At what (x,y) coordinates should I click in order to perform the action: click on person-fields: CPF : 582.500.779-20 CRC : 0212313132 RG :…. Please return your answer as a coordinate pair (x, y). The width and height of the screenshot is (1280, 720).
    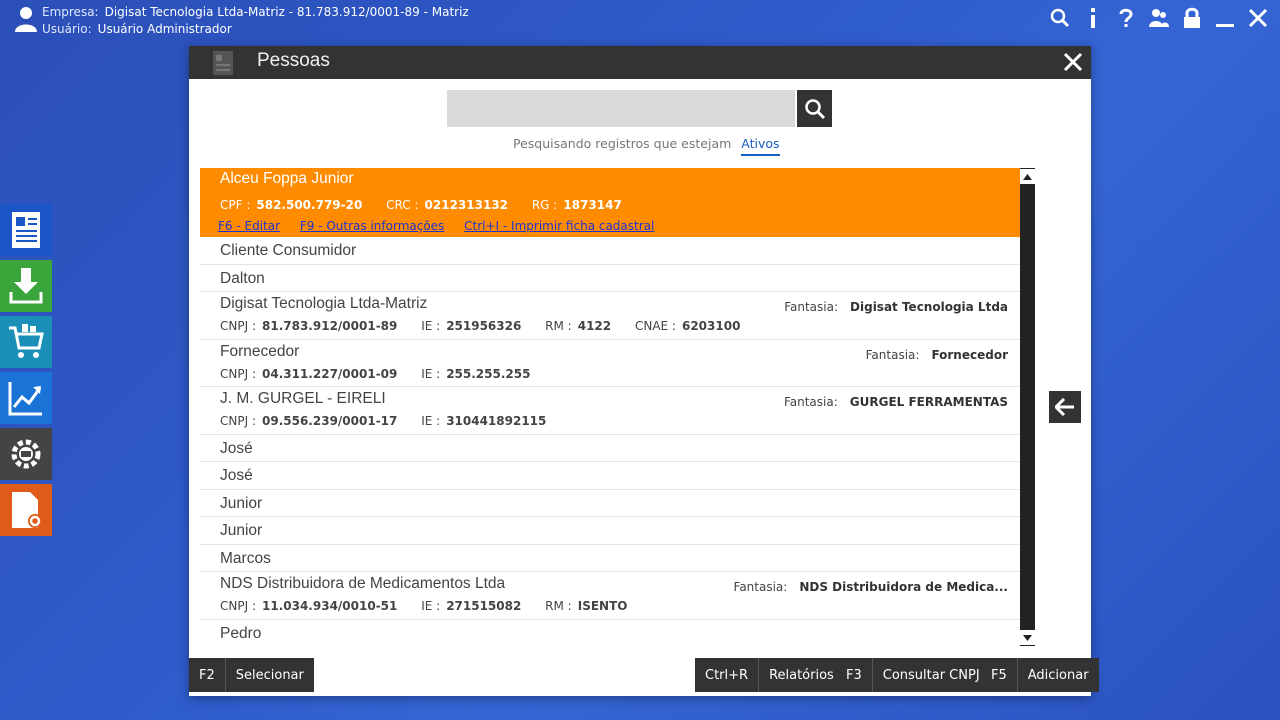
    Looking at the image, I should click on (431, 205).